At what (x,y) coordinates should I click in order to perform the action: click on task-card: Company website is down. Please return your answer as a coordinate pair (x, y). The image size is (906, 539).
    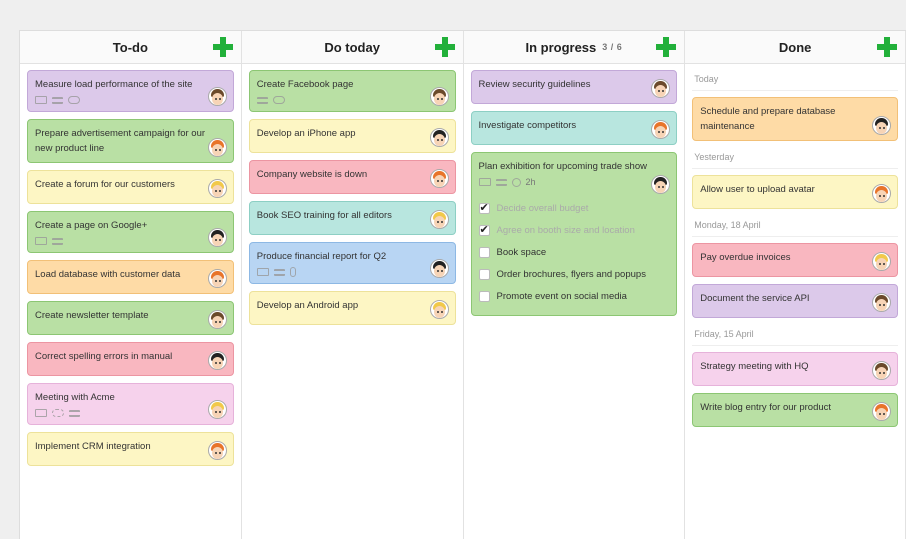
    Looking at the image, I should click on (352, 177).